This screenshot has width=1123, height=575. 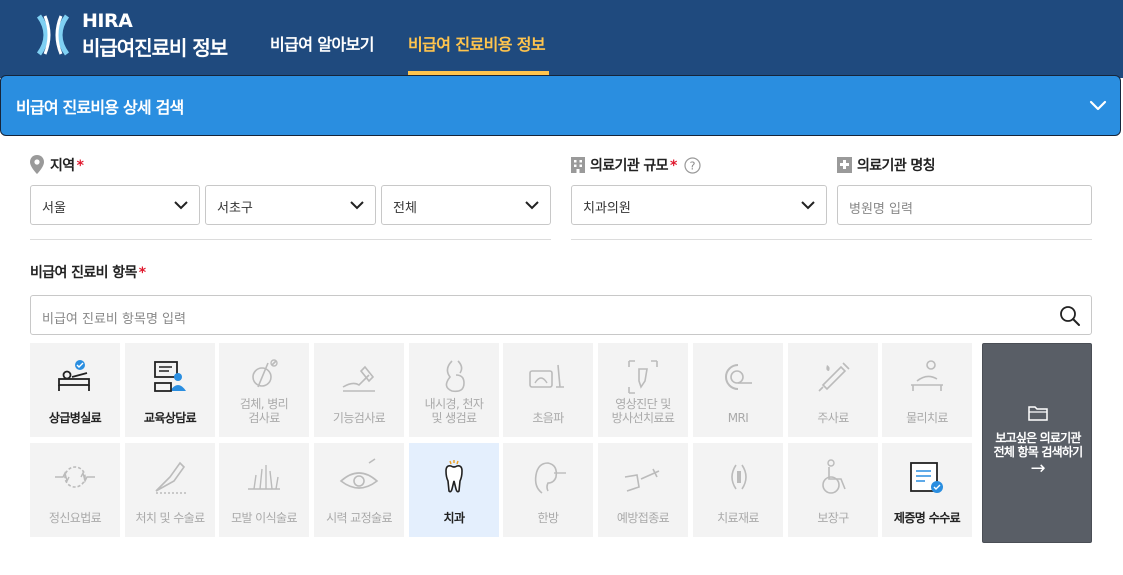 What do you see at coordinates (548, 390) in the screenshot?
I see `category-tile-ultrasound: 초음파` at bounding box center [548, 390].